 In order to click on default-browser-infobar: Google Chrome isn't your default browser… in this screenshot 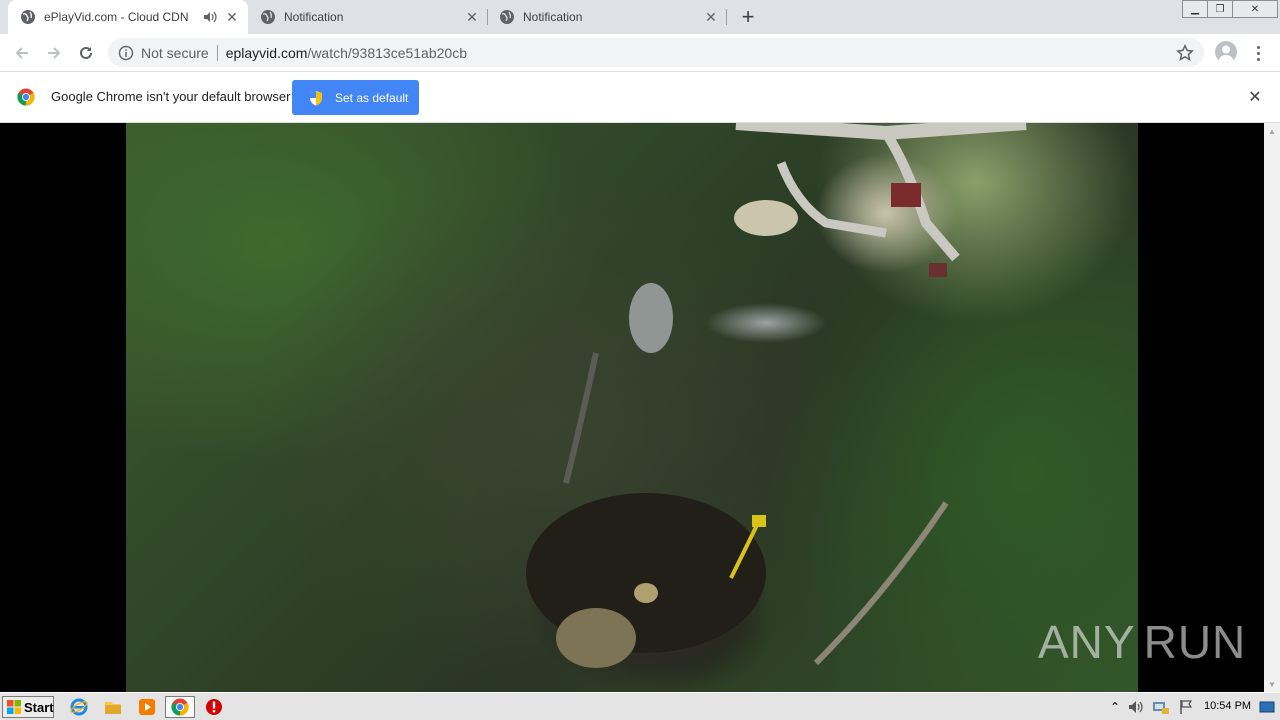, I will do `click(640, 97)`.